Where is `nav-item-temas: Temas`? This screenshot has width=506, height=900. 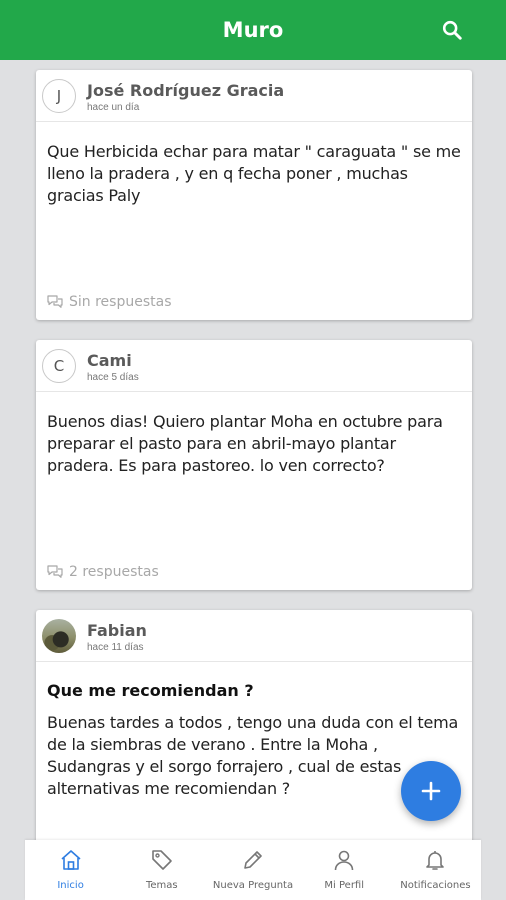 nav-item-temas: Temas is located at coordinates (161, 870).